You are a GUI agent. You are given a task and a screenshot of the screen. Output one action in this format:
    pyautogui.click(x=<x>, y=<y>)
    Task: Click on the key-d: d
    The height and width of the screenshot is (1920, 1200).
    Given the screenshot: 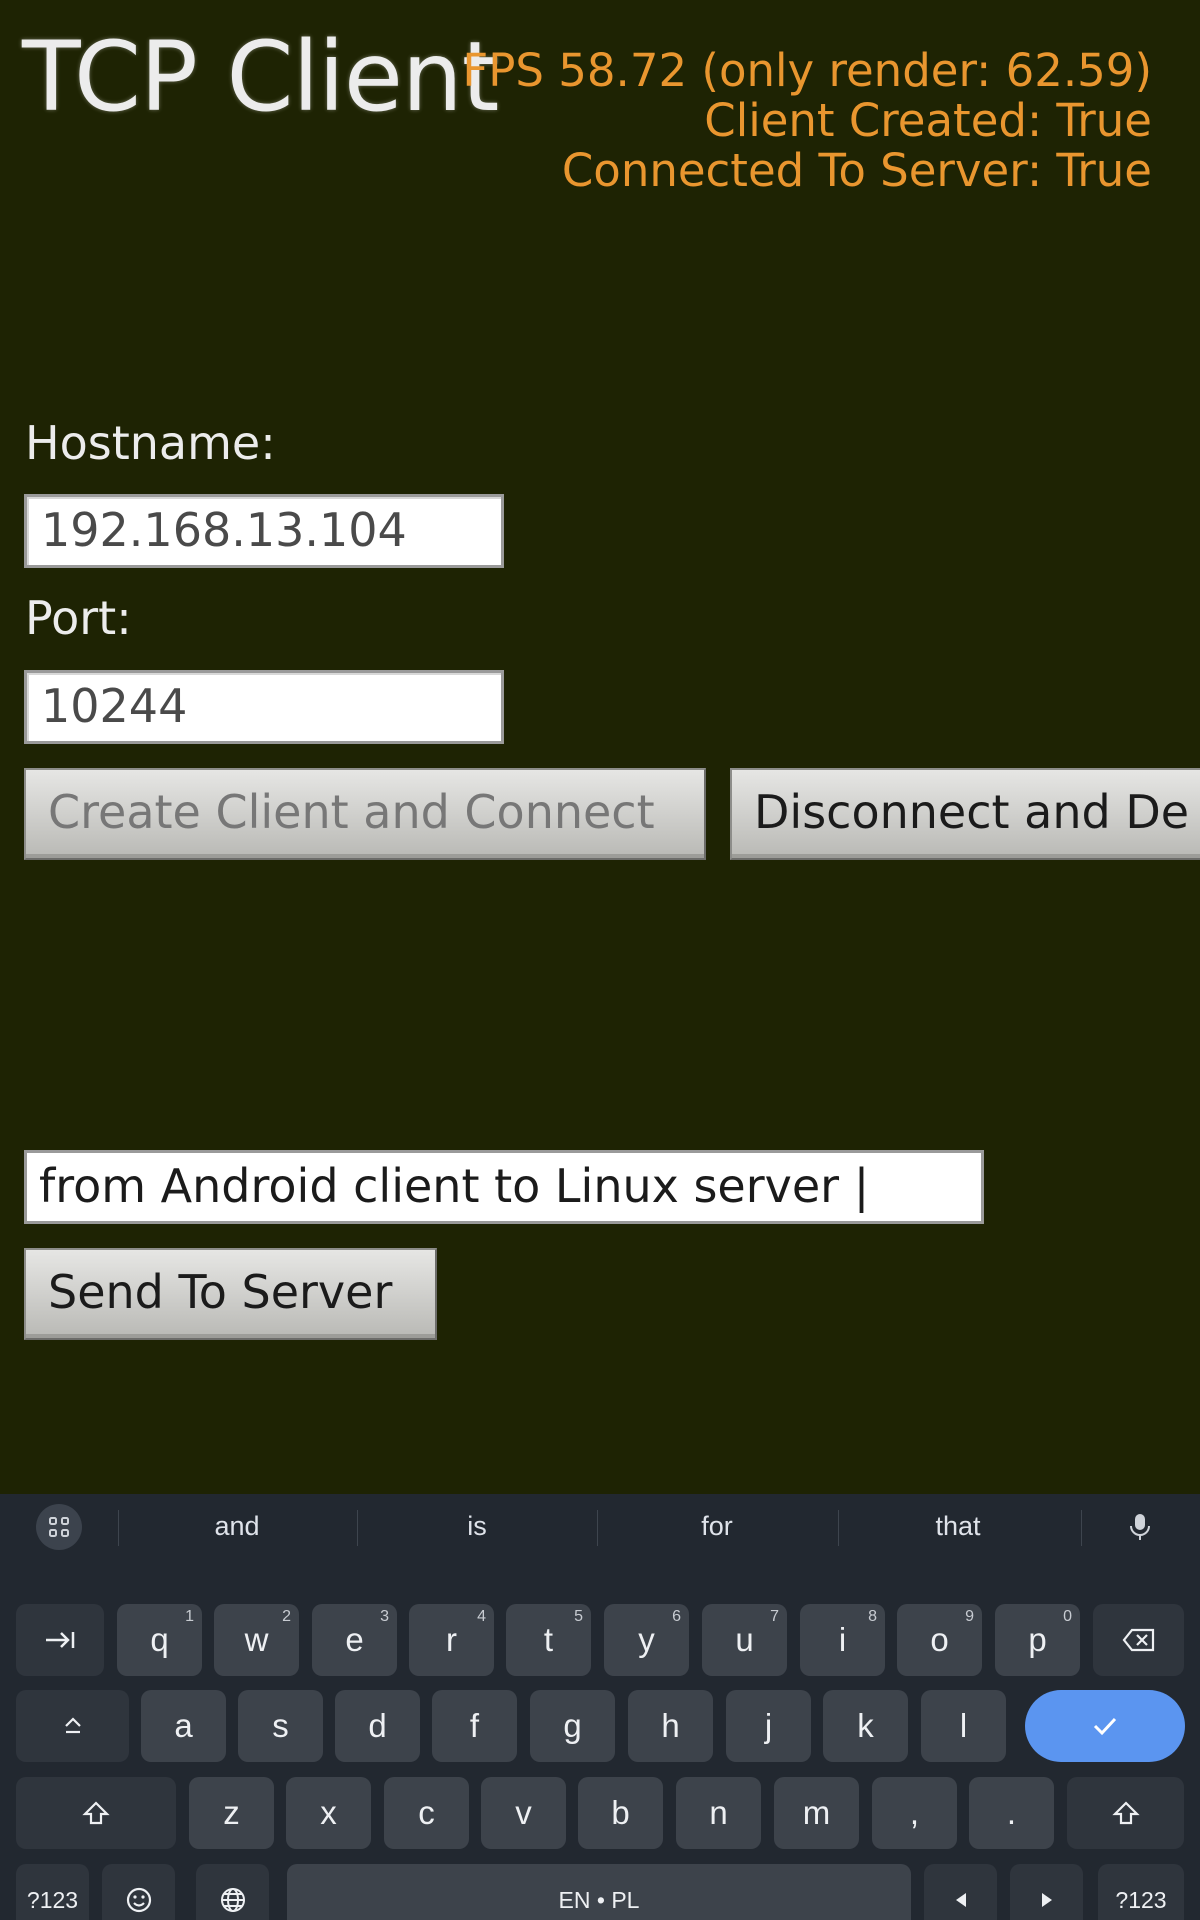 What is the action you would take?
    pyautogui.click(x=377, y=1726)
    